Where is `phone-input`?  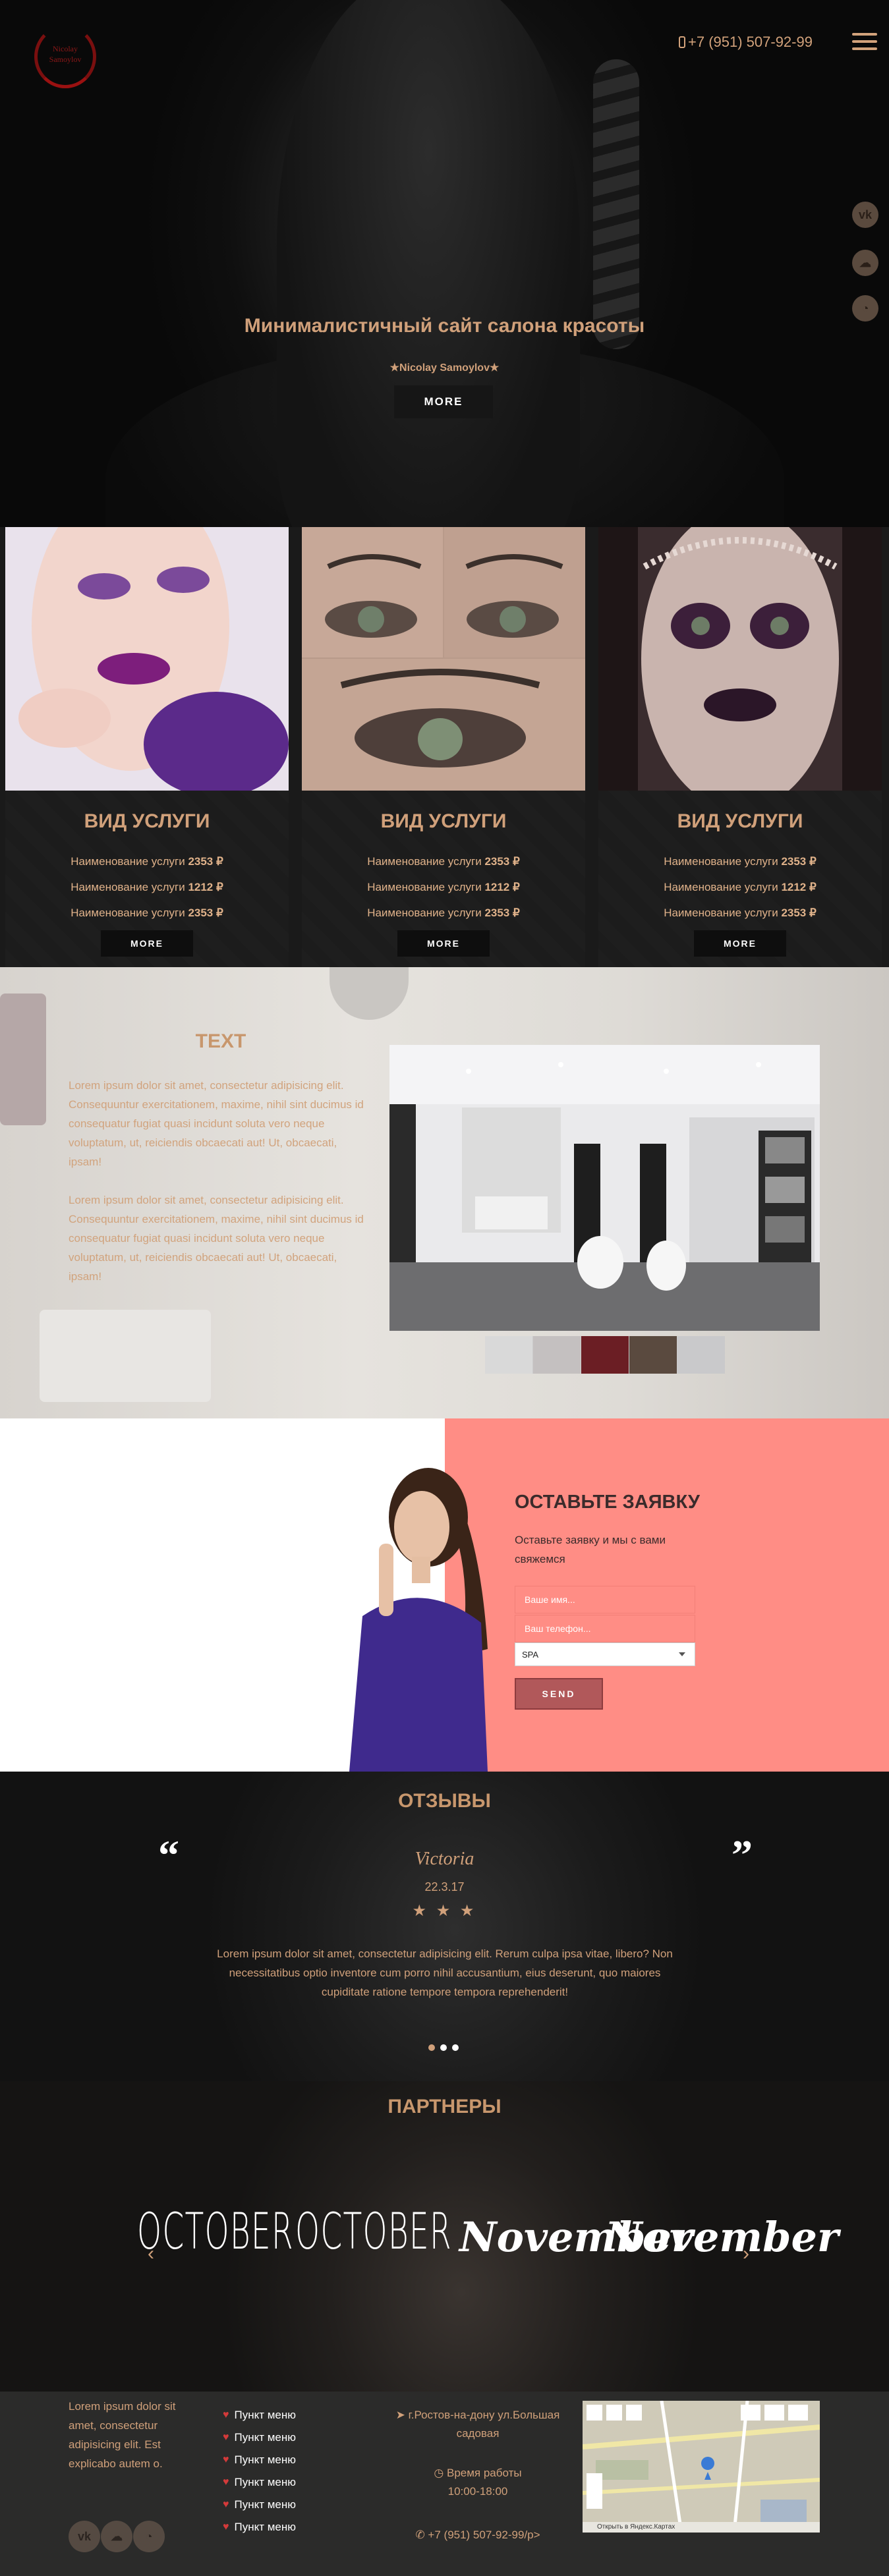 phone-input is located at coordinates (605, 1628).